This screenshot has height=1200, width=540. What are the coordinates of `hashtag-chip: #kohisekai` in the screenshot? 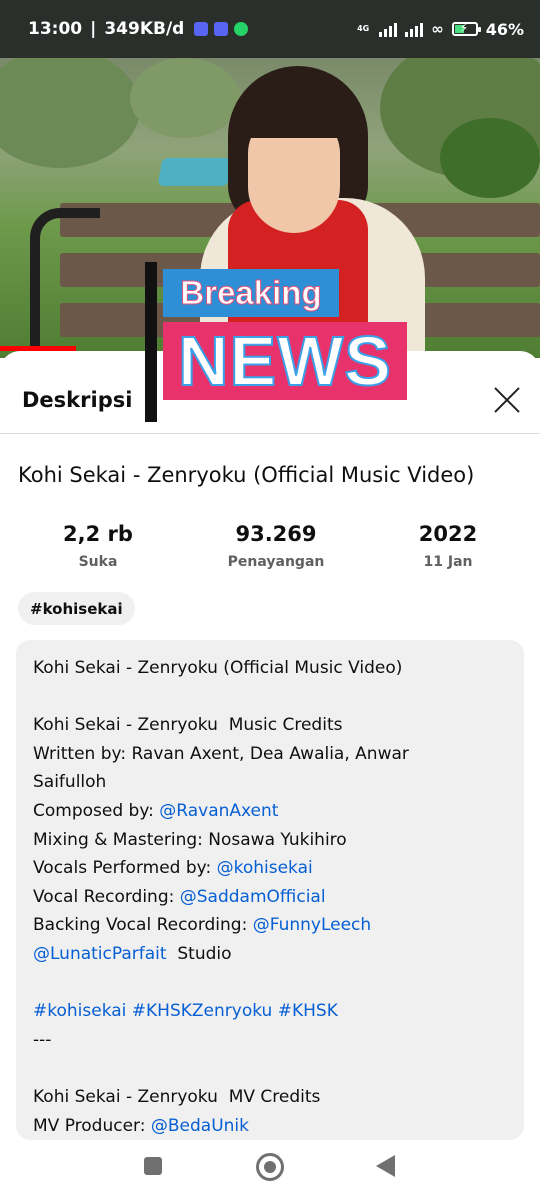 It's located at (76, 608).